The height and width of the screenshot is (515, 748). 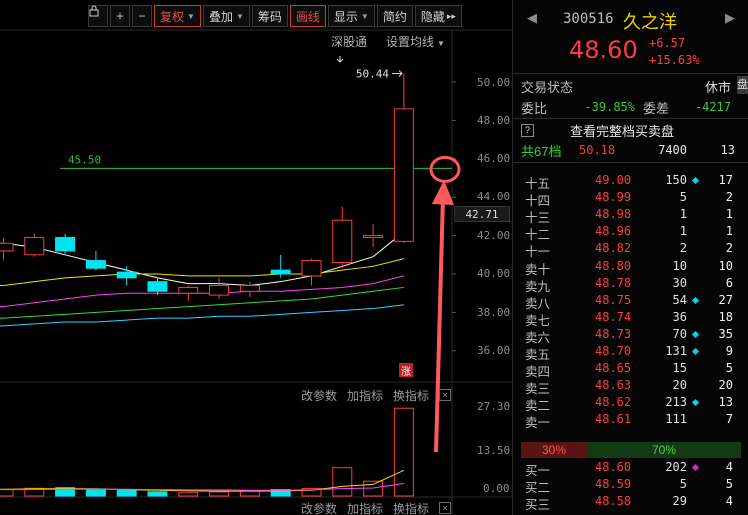 What do you see at coordinates (609, 107) in the screenshot?
I see `order-ratio-value: -39.85%` at bounding box center [609, 107].